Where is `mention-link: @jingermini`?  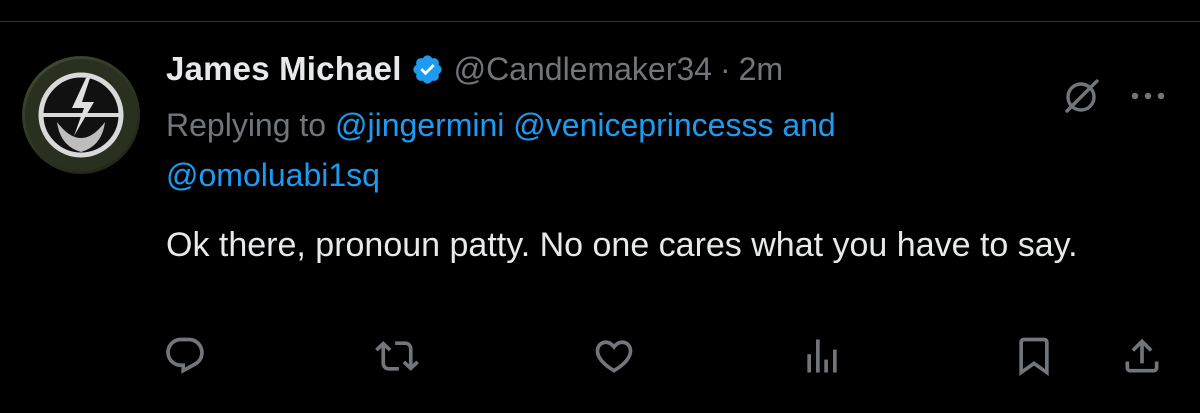
mention-link: @jingermini is located at coordinates (419, 125).